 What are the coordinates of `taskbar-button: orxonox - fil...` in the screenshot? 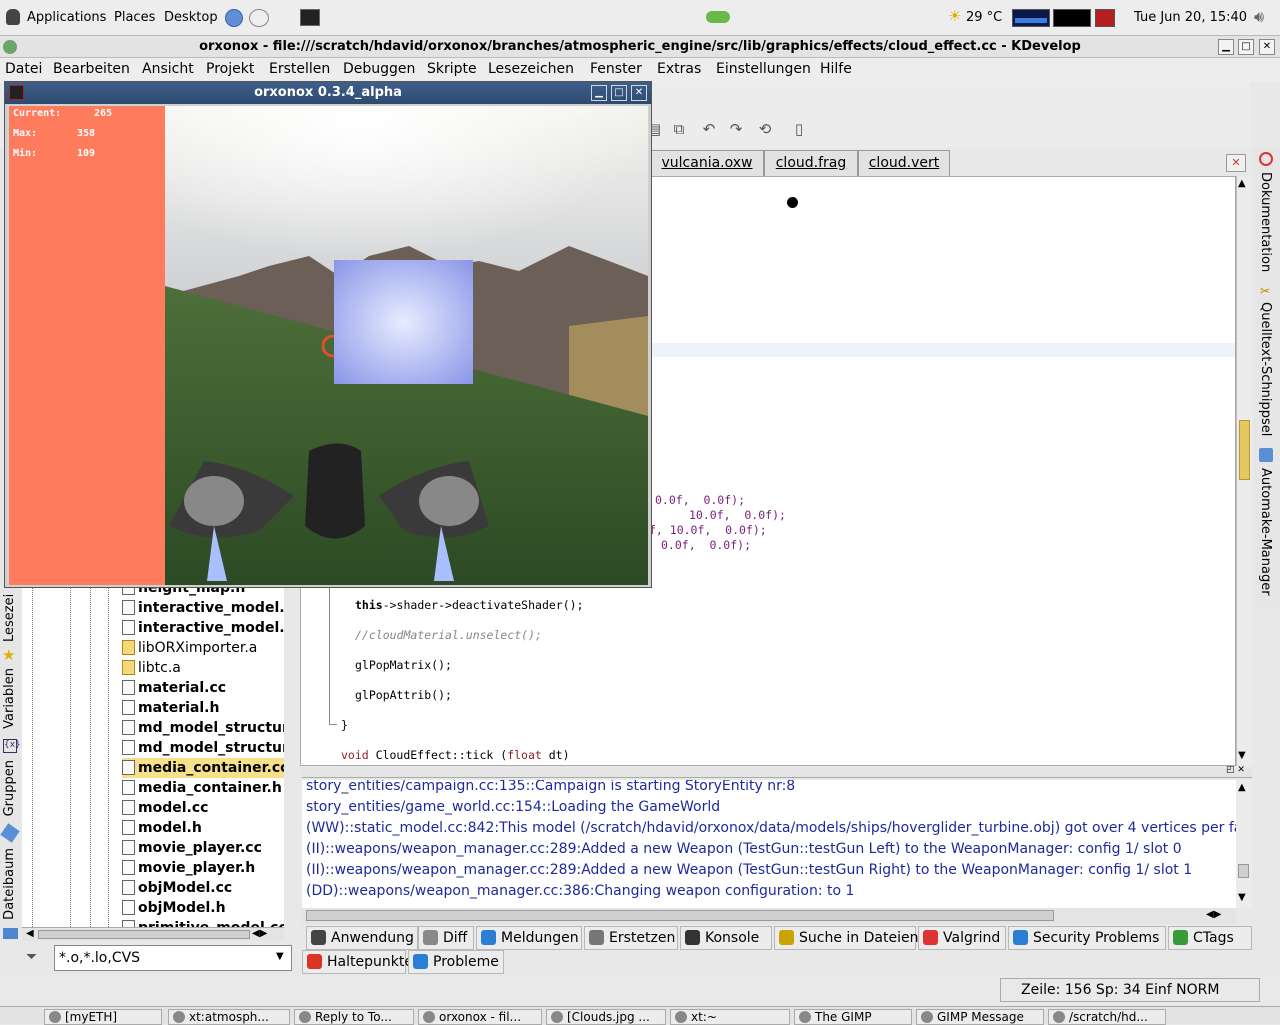 It's located at (480, 1017).